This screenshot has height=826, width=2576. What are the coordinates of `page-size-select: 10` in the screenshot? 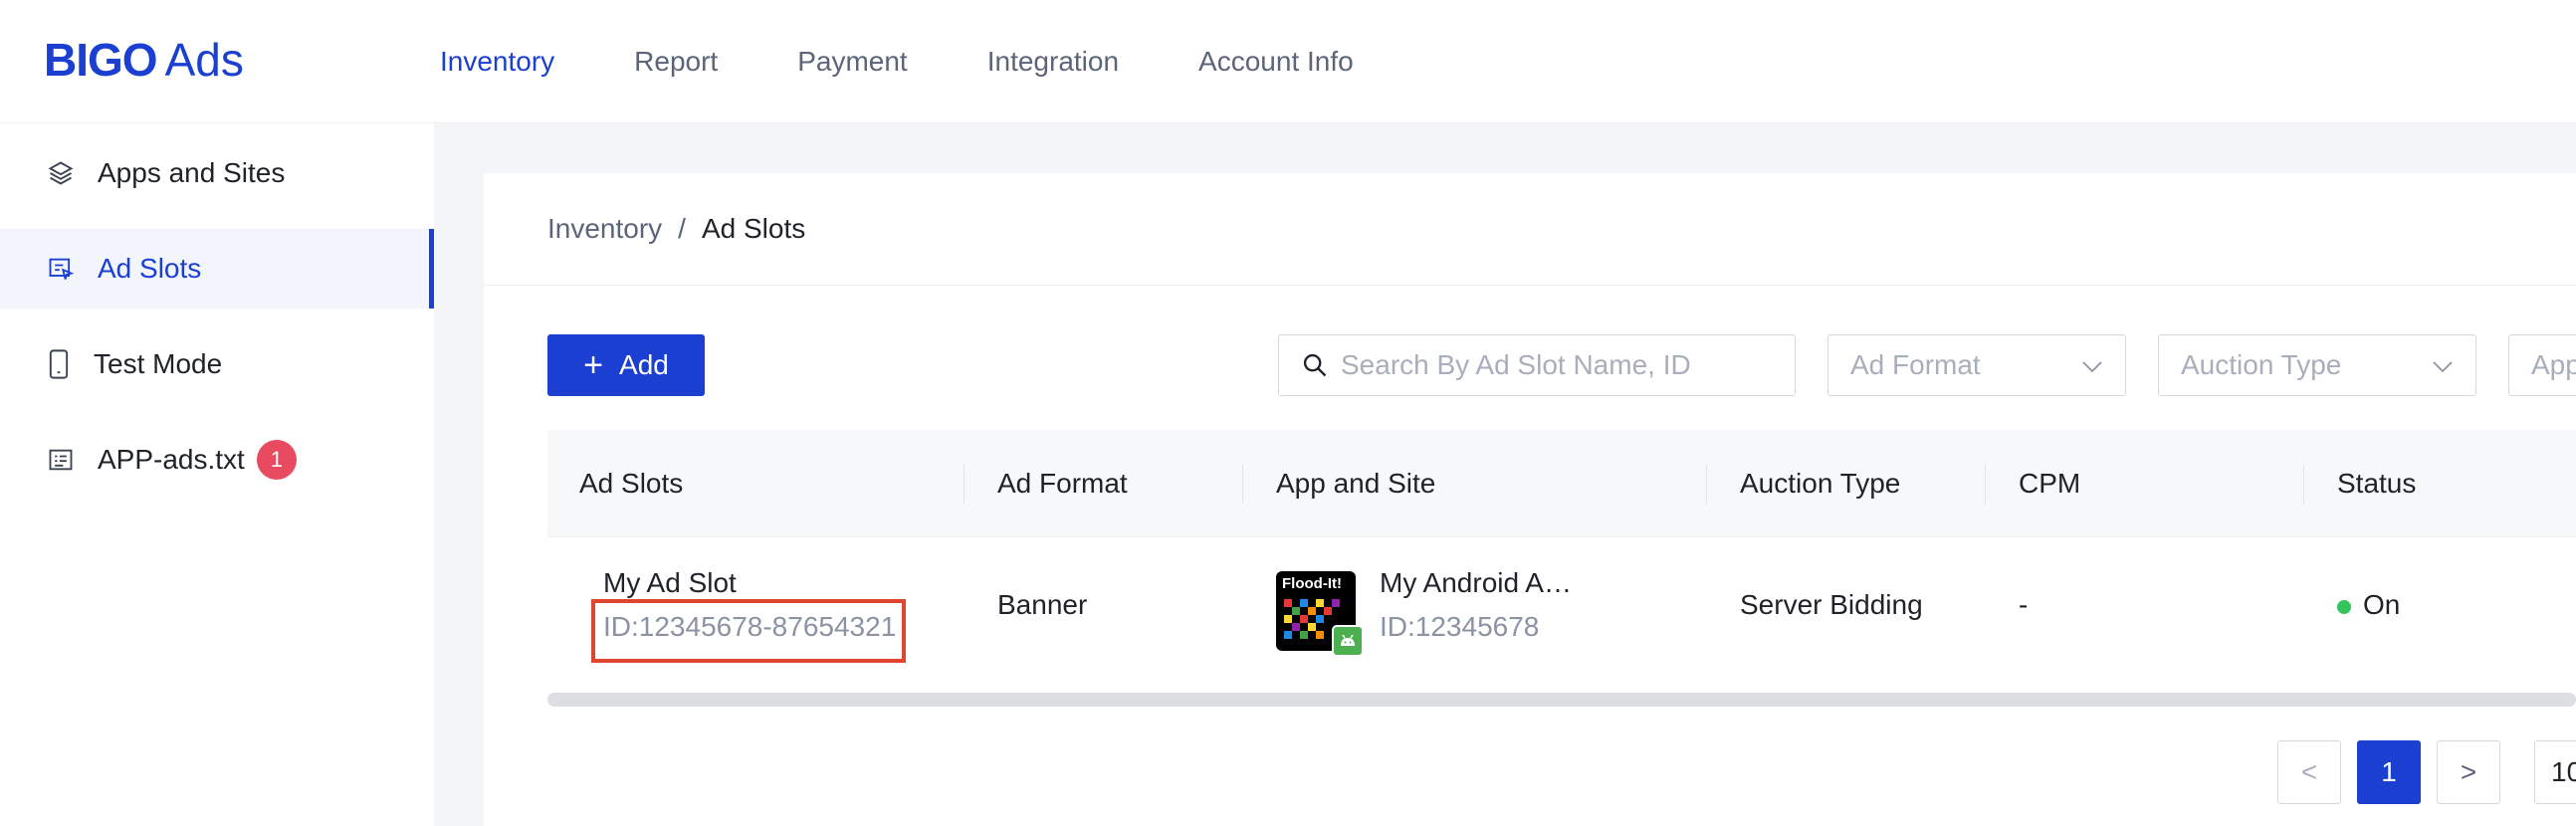 It's located at (2555, 772).